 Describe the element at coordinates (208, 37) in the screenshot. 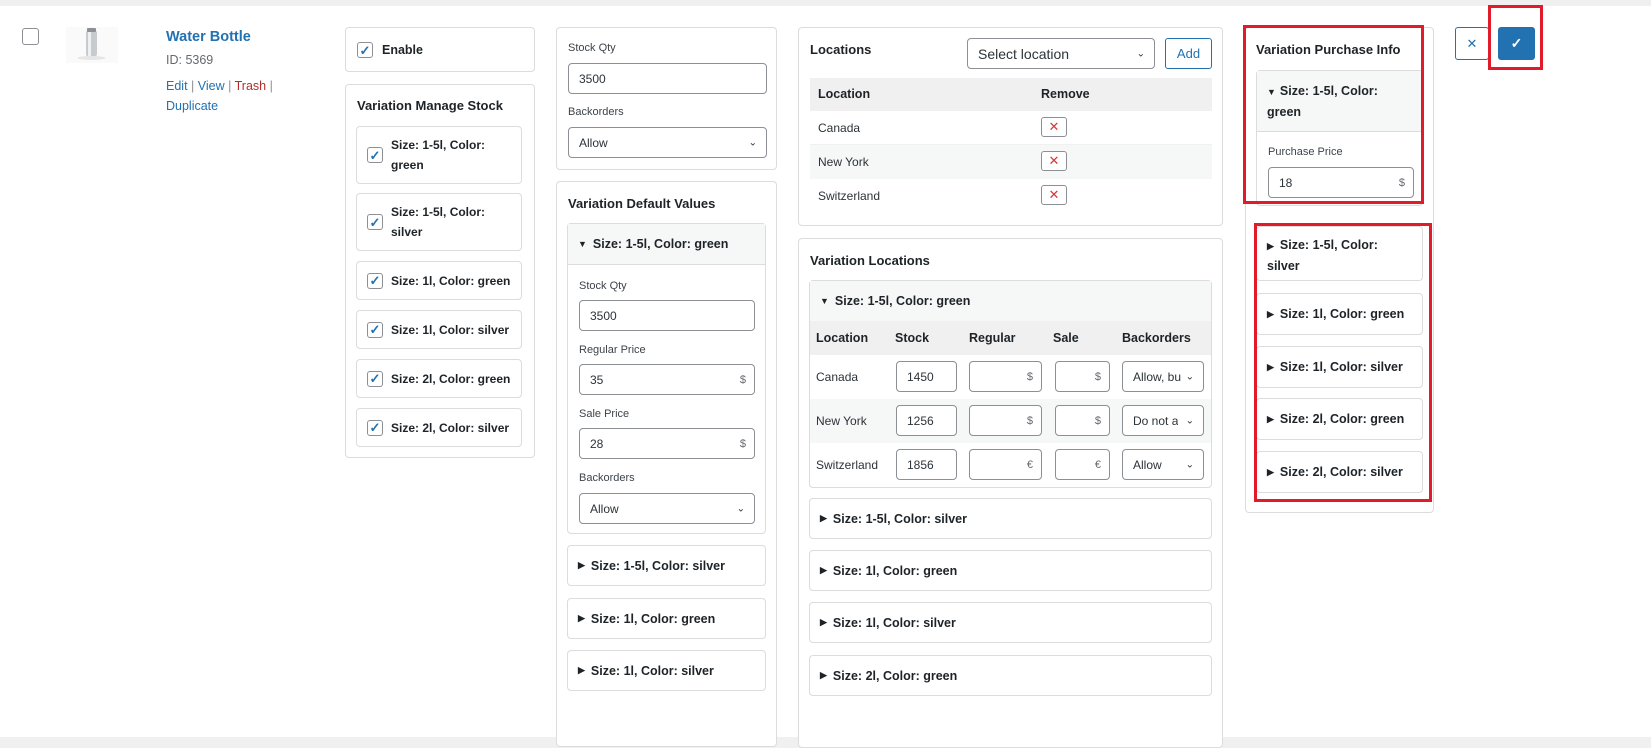

I see `product-name-link: Water Bottle` at that location.